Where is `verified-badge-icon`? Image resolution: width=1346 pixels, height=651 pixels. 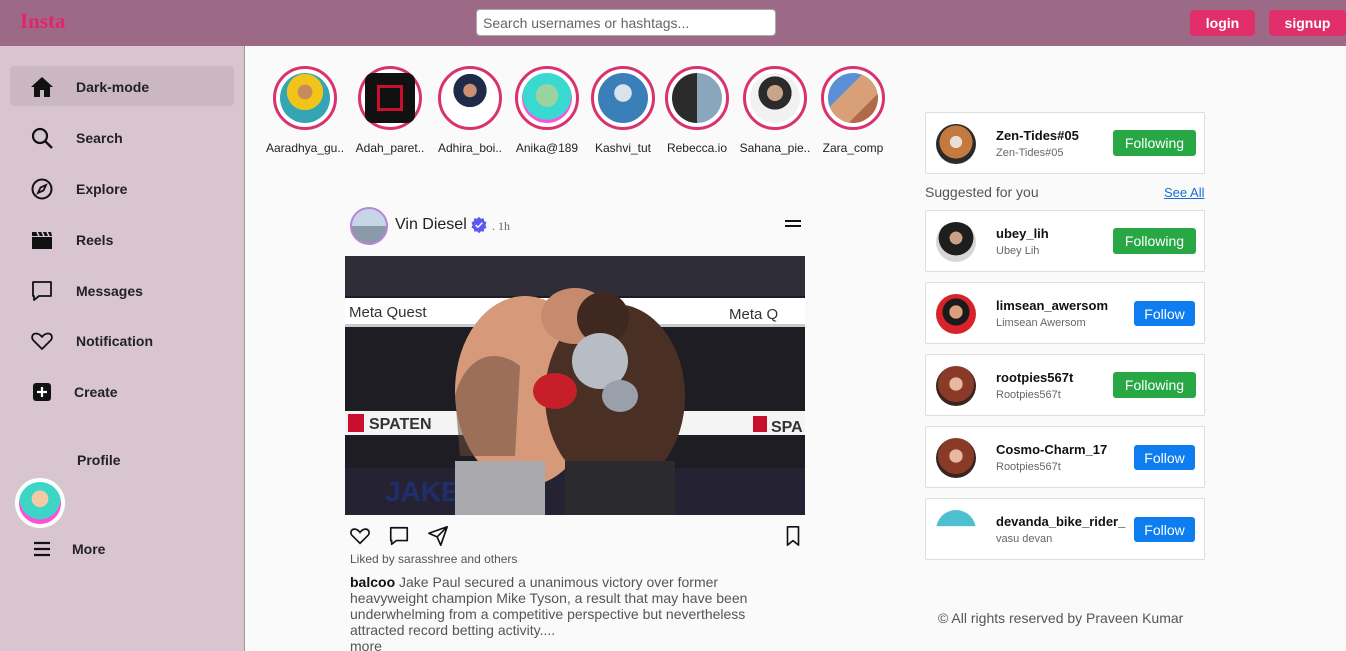
verified-badge-icon is located at coordinates (479, 225).